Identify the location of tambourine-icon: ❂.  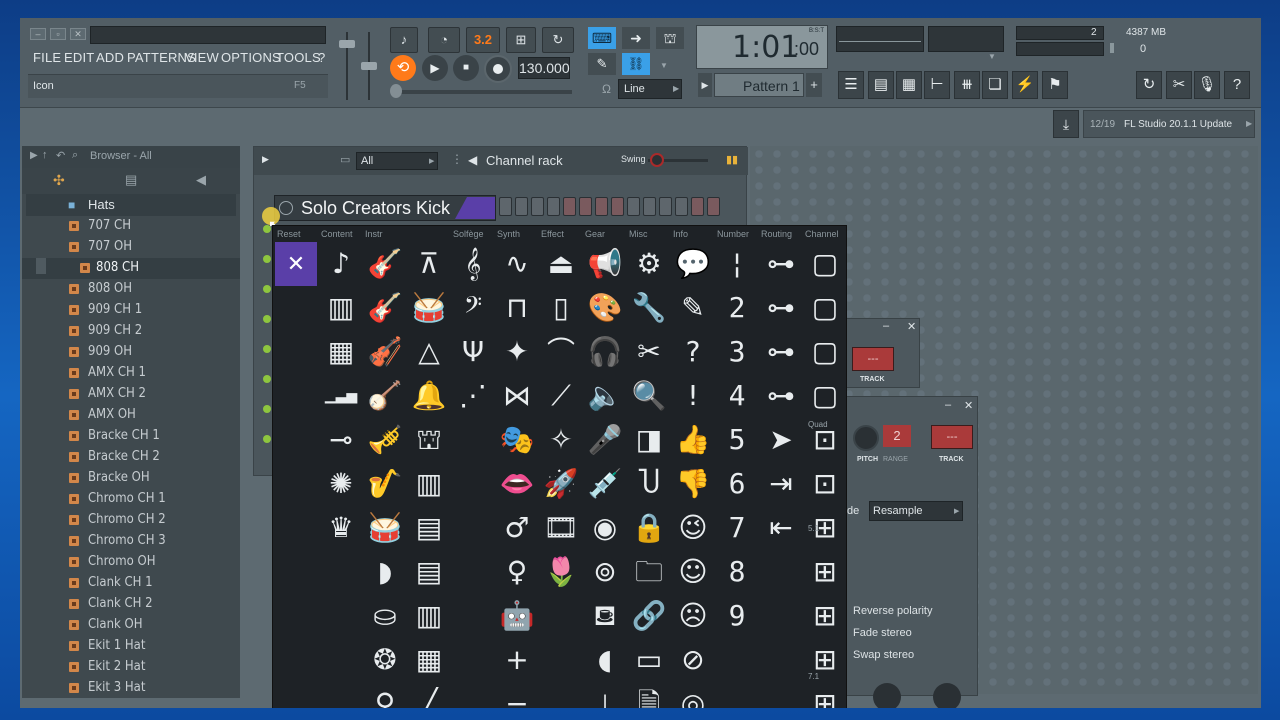
(385, 660).